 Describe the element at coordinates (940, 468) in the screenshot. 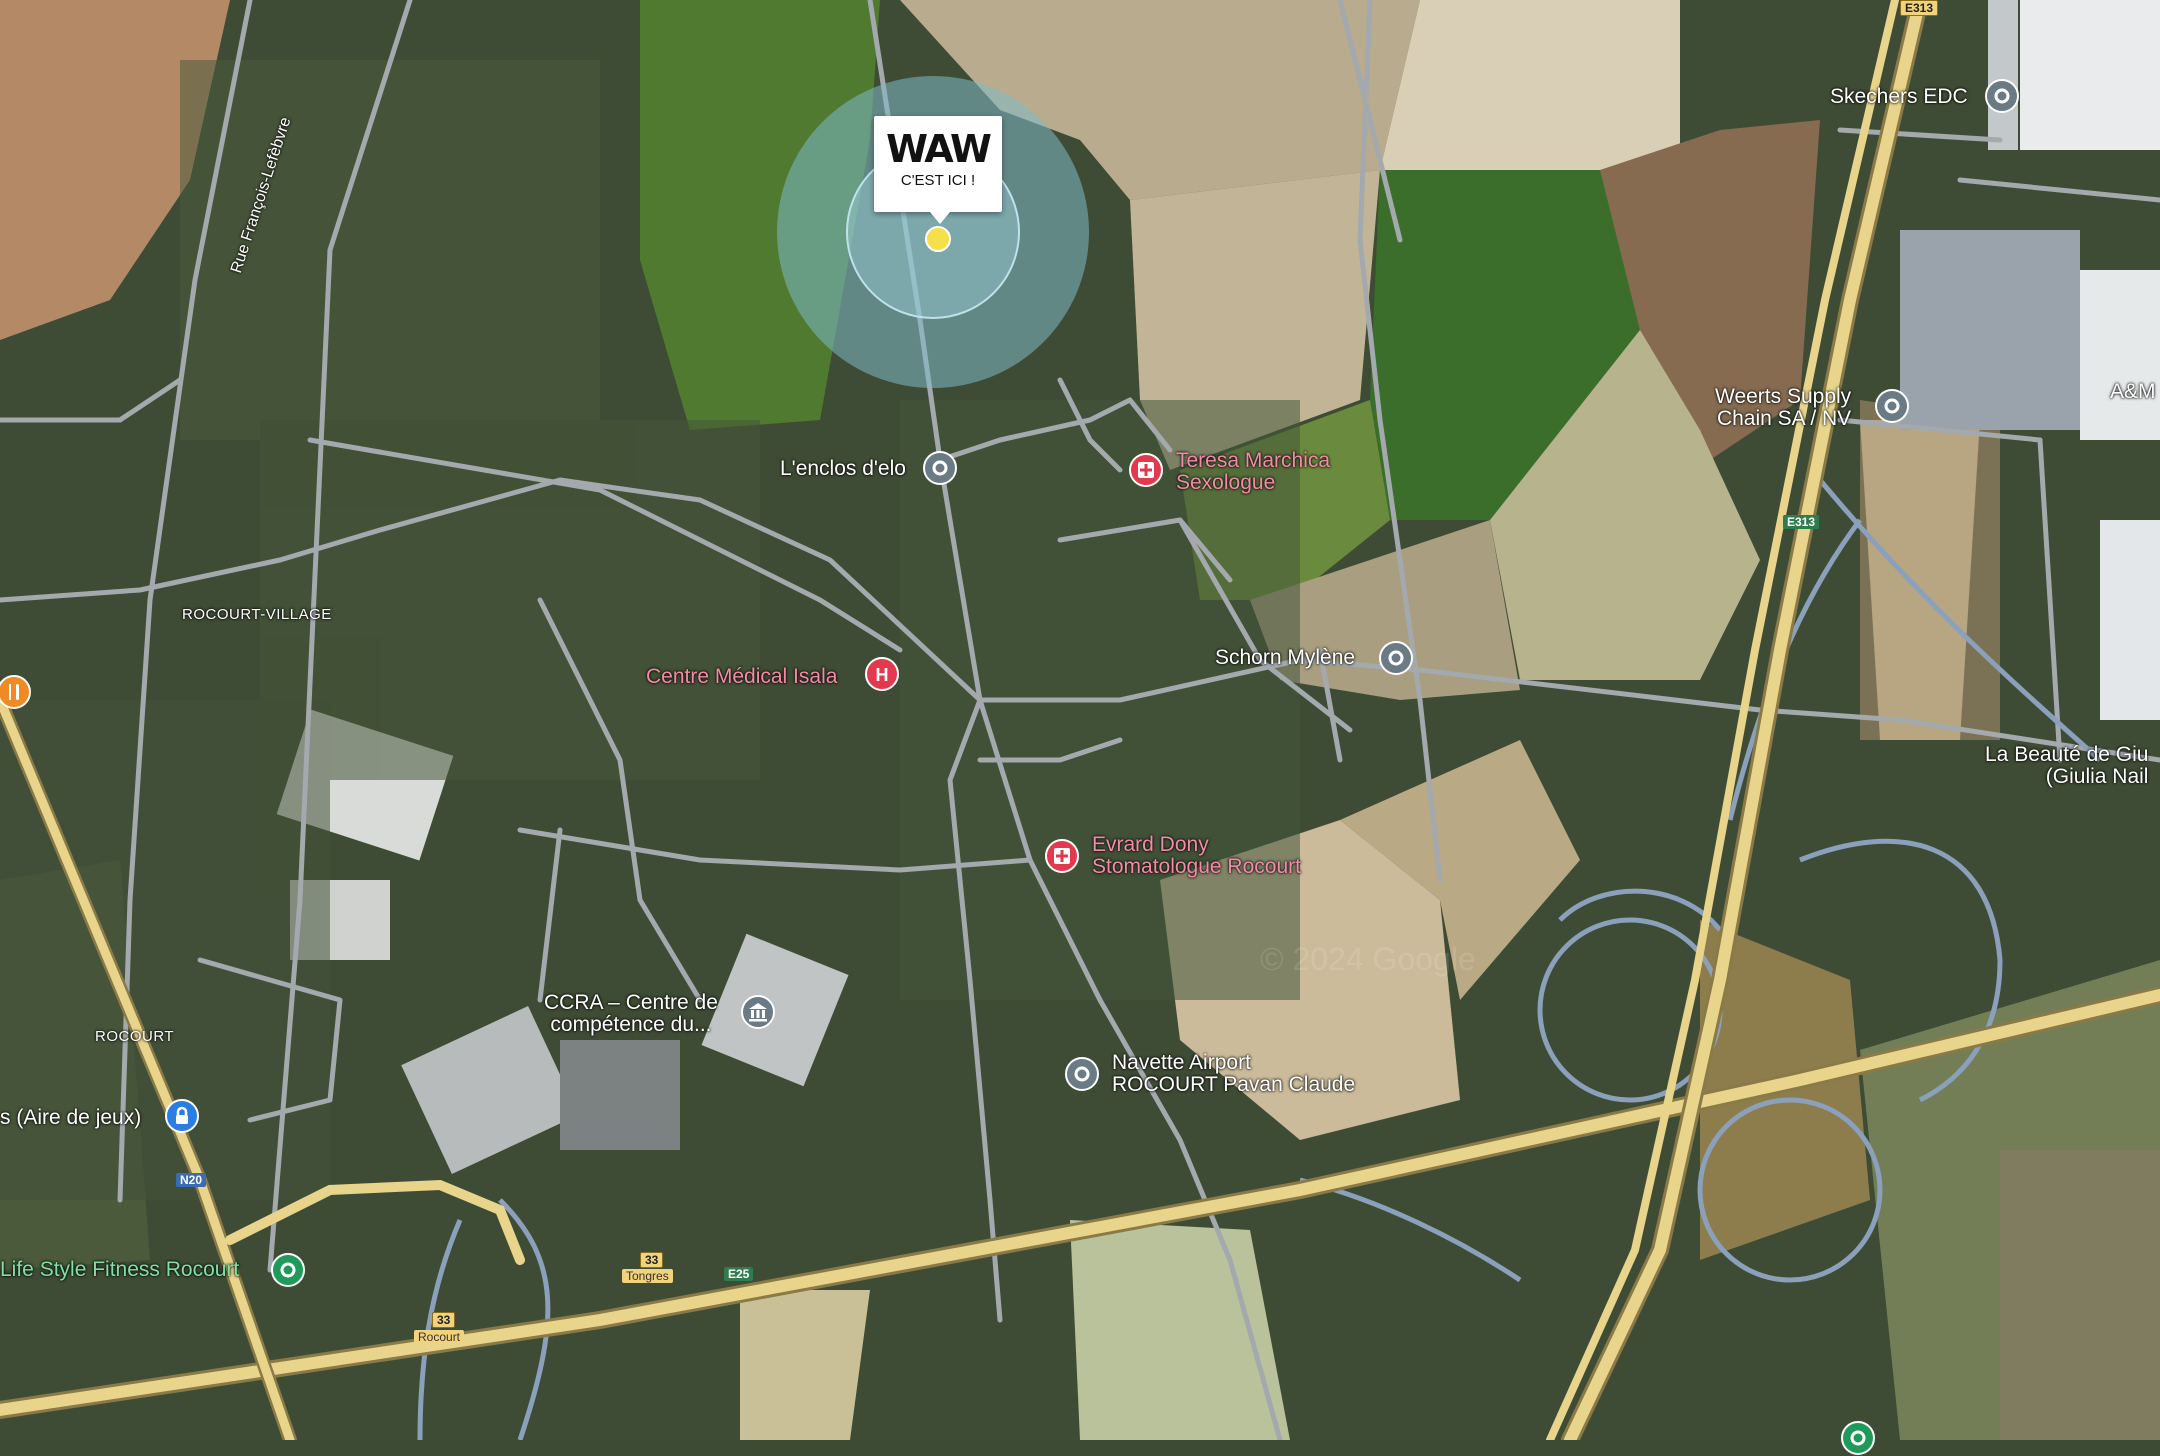

I see `poi-pin-lenclos` at that location.